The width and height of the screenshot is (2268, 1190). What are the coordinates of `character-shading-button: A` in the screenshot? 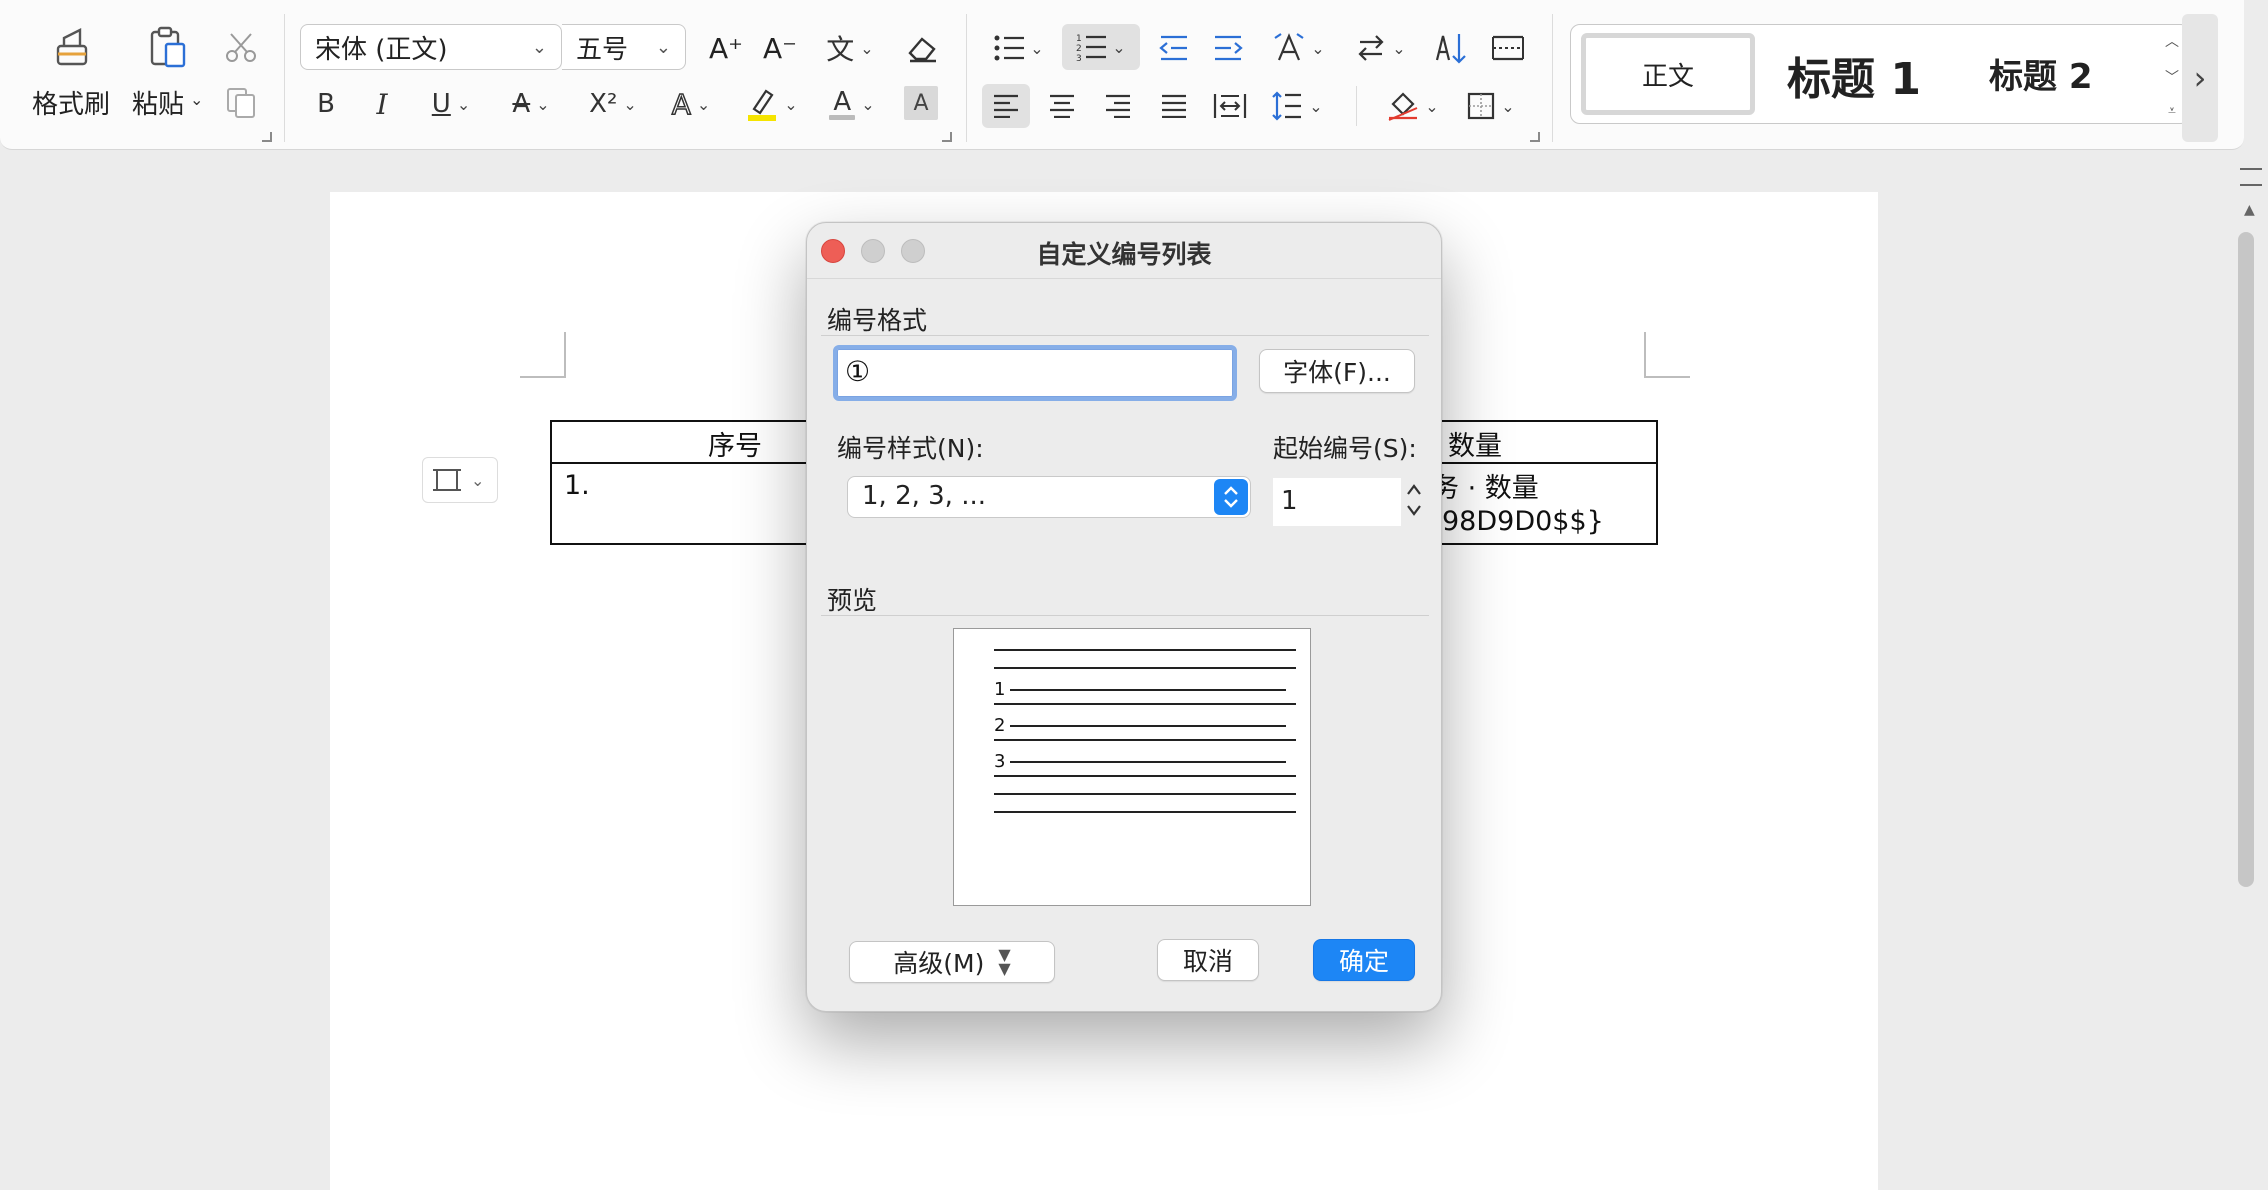 It's located at (921, 103).